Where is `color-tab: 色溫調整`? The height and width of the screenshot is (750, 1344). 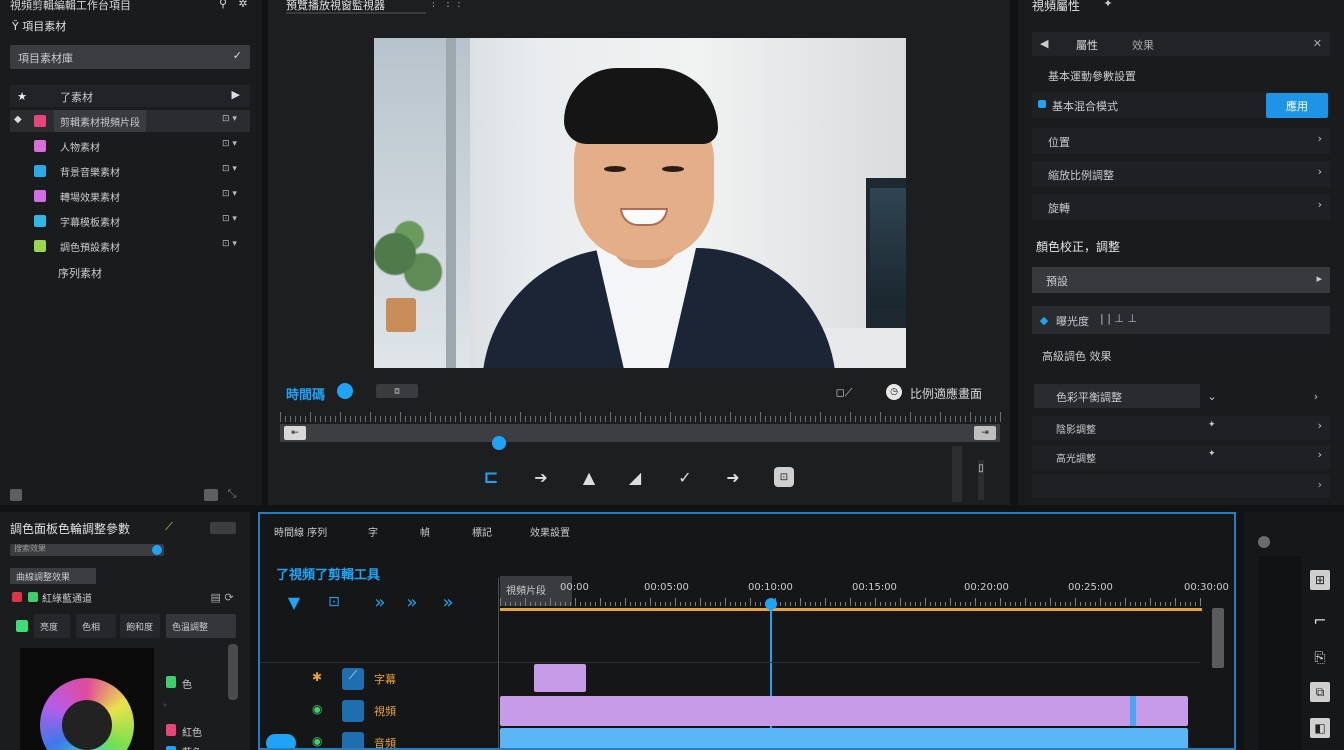
color-tab: 色溫調整 is located at coordinates (201, 626).